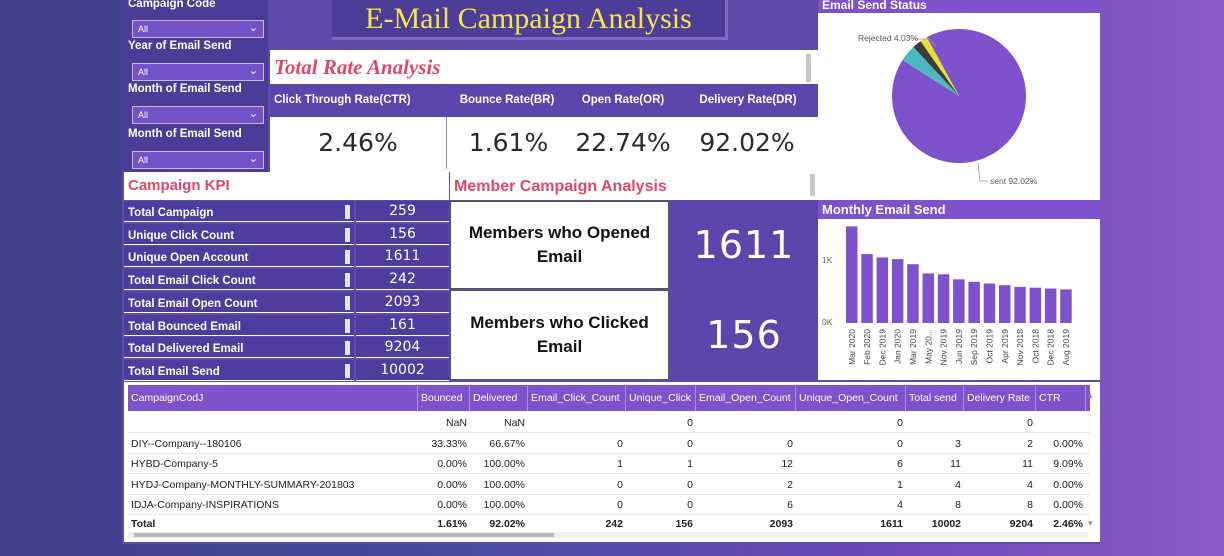 The width and height of the screenshot is (1224, 556). Describe the element at coordinates (198, 29) in the screenshot. I see `campaign-code-dropdown: All ⌄` at that location.